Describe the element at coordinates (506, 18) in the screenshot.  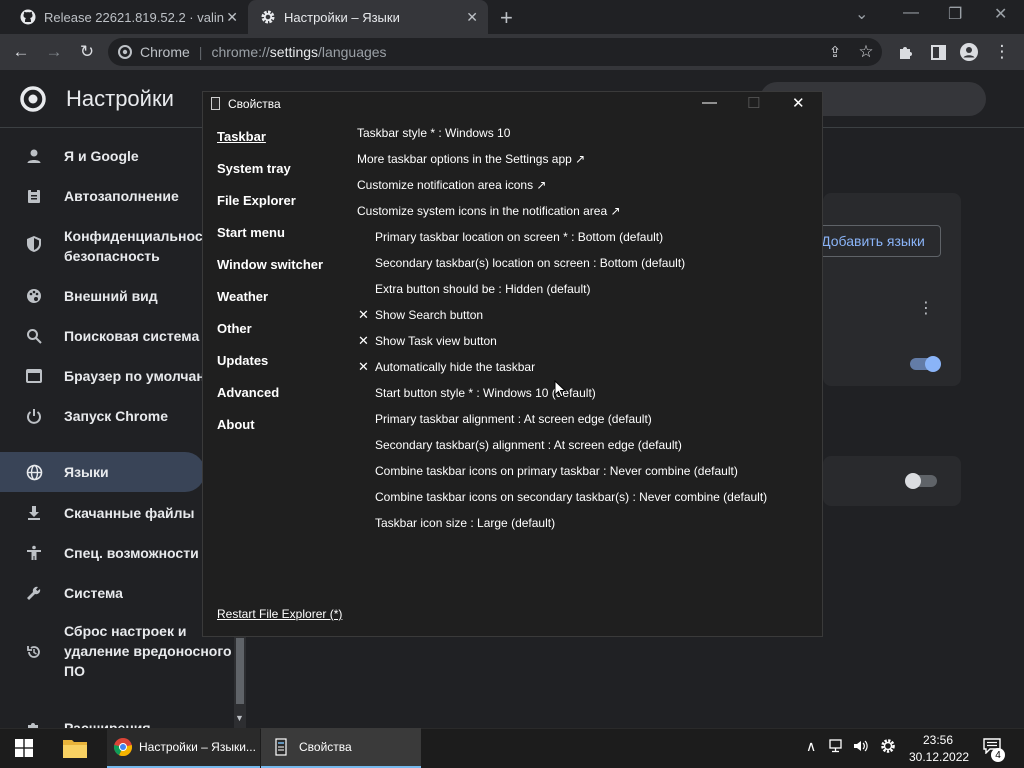
I see `new-tab-icon: +` at that location.